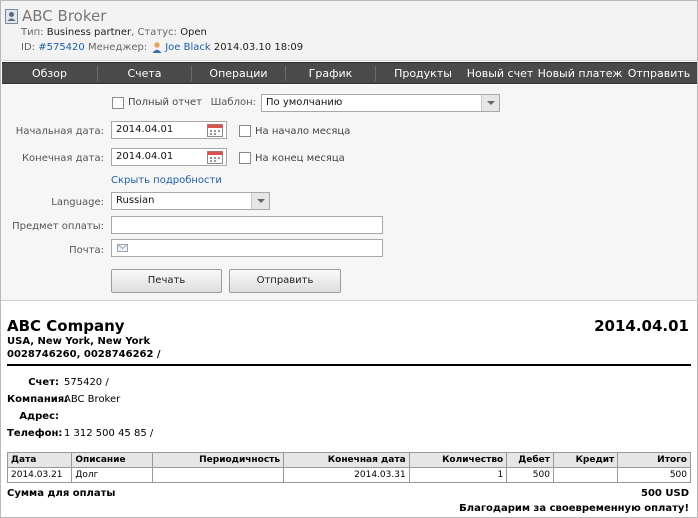  Describe the element at coordinates (145, 129) in the screenshot. I see `start-date-value: 2014.04.01` at that location.